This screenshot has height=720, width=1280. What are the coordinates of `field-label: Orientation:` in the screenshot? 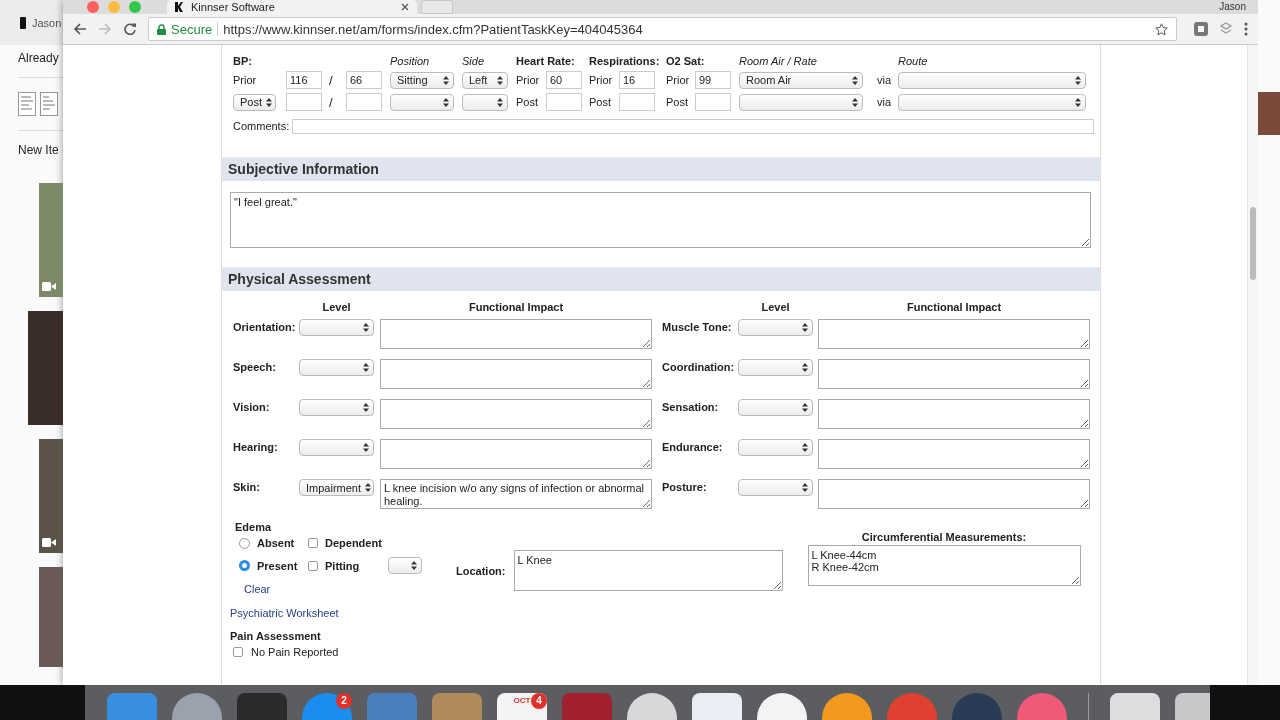 It's located at (265, 326).